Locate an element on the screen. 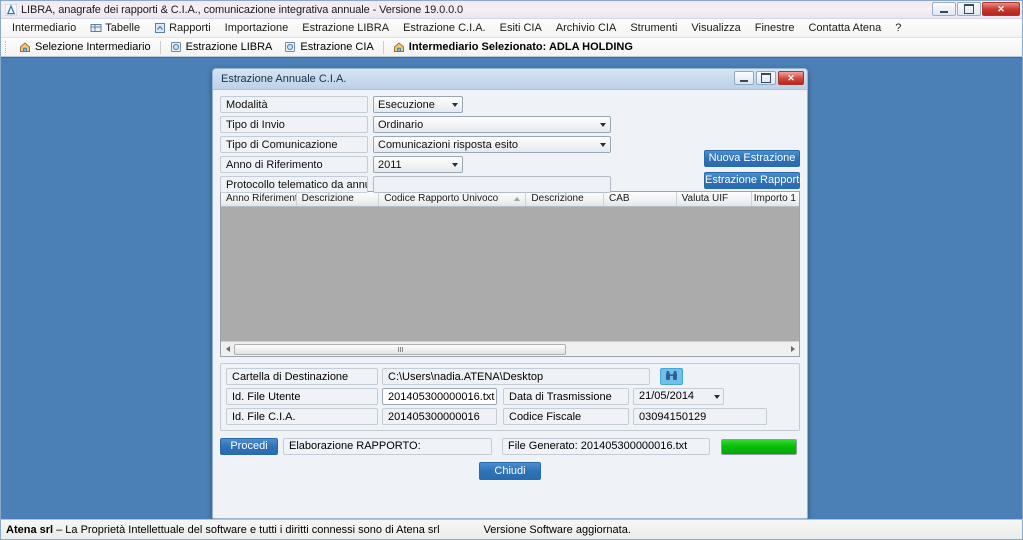 The height and width of the screenshot is (540, 1023). table-icon is located at coordinates (96, 28).